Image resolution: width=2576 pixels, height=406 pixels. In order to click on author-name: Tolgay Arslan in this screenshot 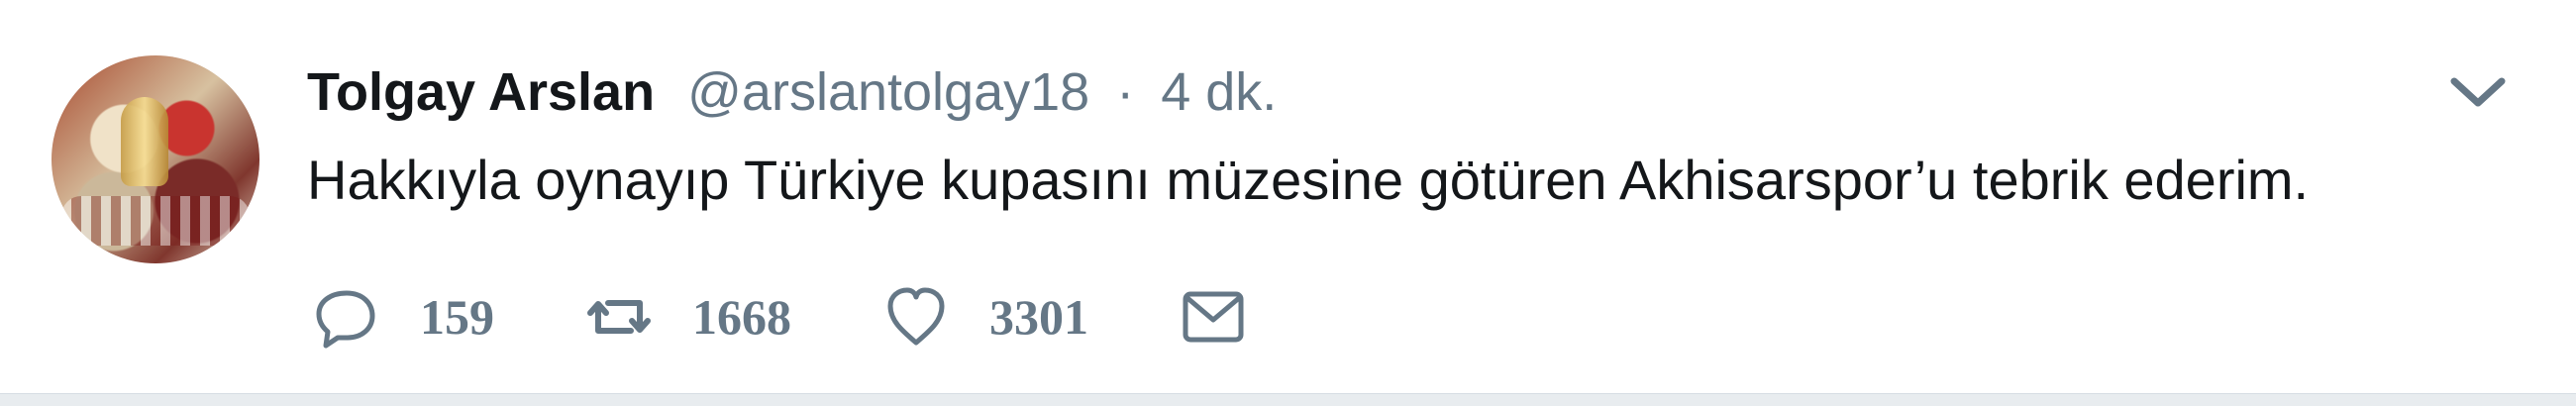, I will do `click(481, 92)`.